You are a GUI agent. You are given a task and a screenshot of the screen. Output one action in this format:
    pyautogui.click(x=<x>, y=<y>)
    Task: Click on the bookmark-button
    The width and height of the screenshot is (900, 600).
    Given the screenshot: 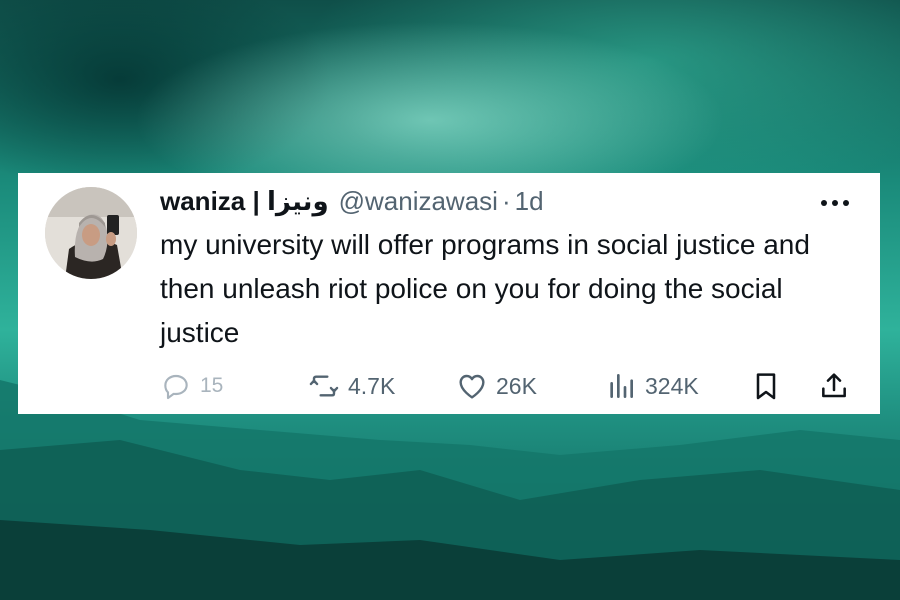 What is the action you would take?
    pyautogui.click(x=766, y=386)
    